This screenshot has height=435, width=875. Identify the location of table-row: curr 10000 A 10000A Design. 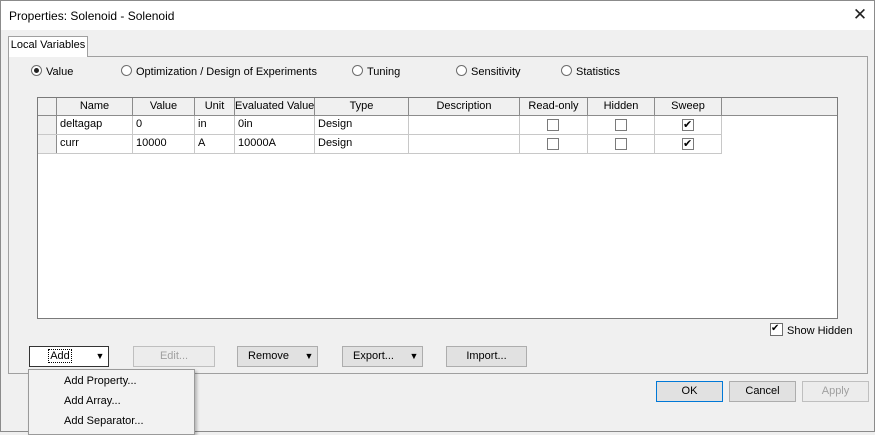
(380, 144).